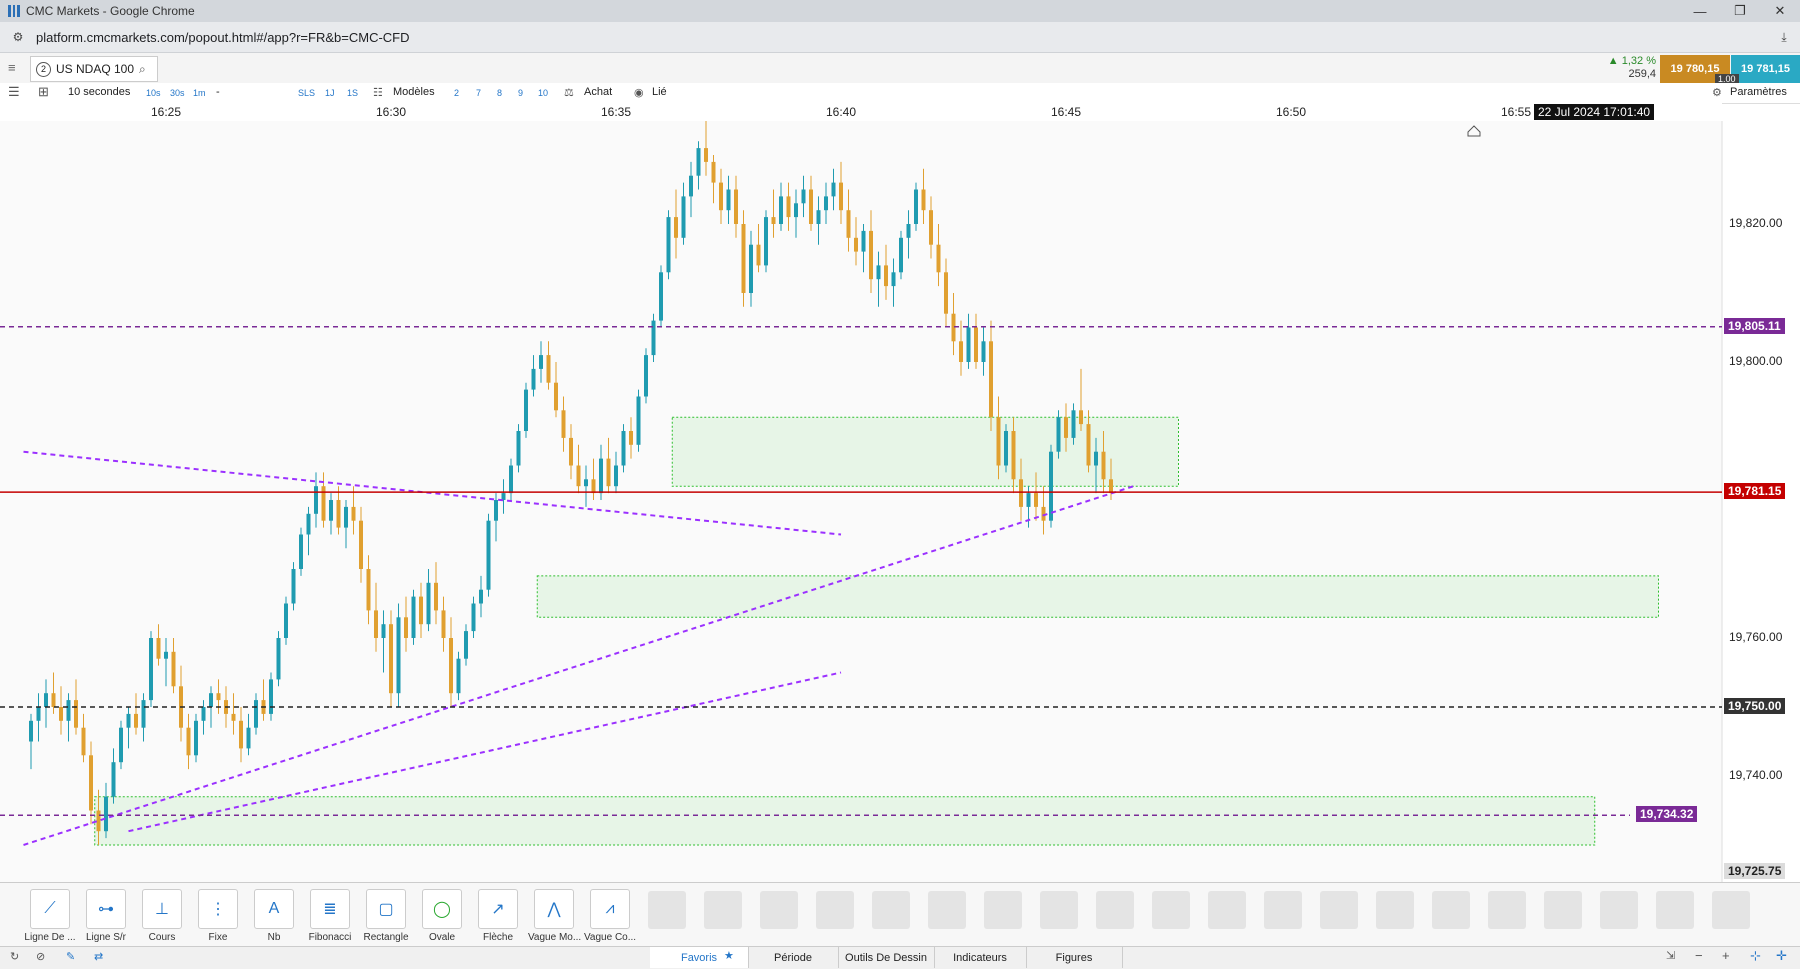 This screenshot has height=969, width=1800. What do you see at coordinates (478, 93) in the screenshot?
I see `layout-7: 7` at bounding box center [478, 93].